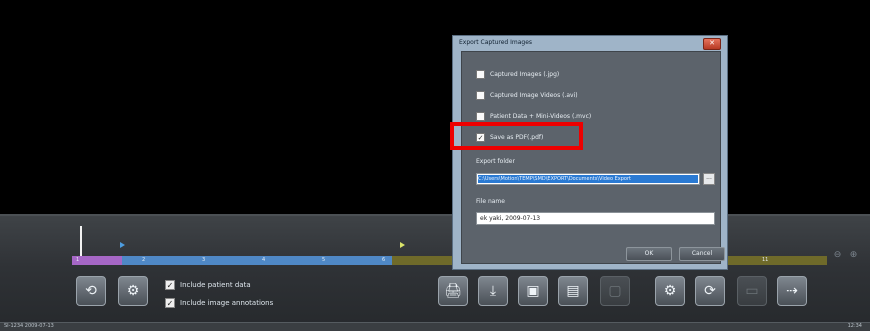 The width and height of the screenshot is (870, 331). Describe the element at coordinates (435, 326) in the screenshot. I see `status-bar: SI-1234 2009-07-13 12:34` at that location.